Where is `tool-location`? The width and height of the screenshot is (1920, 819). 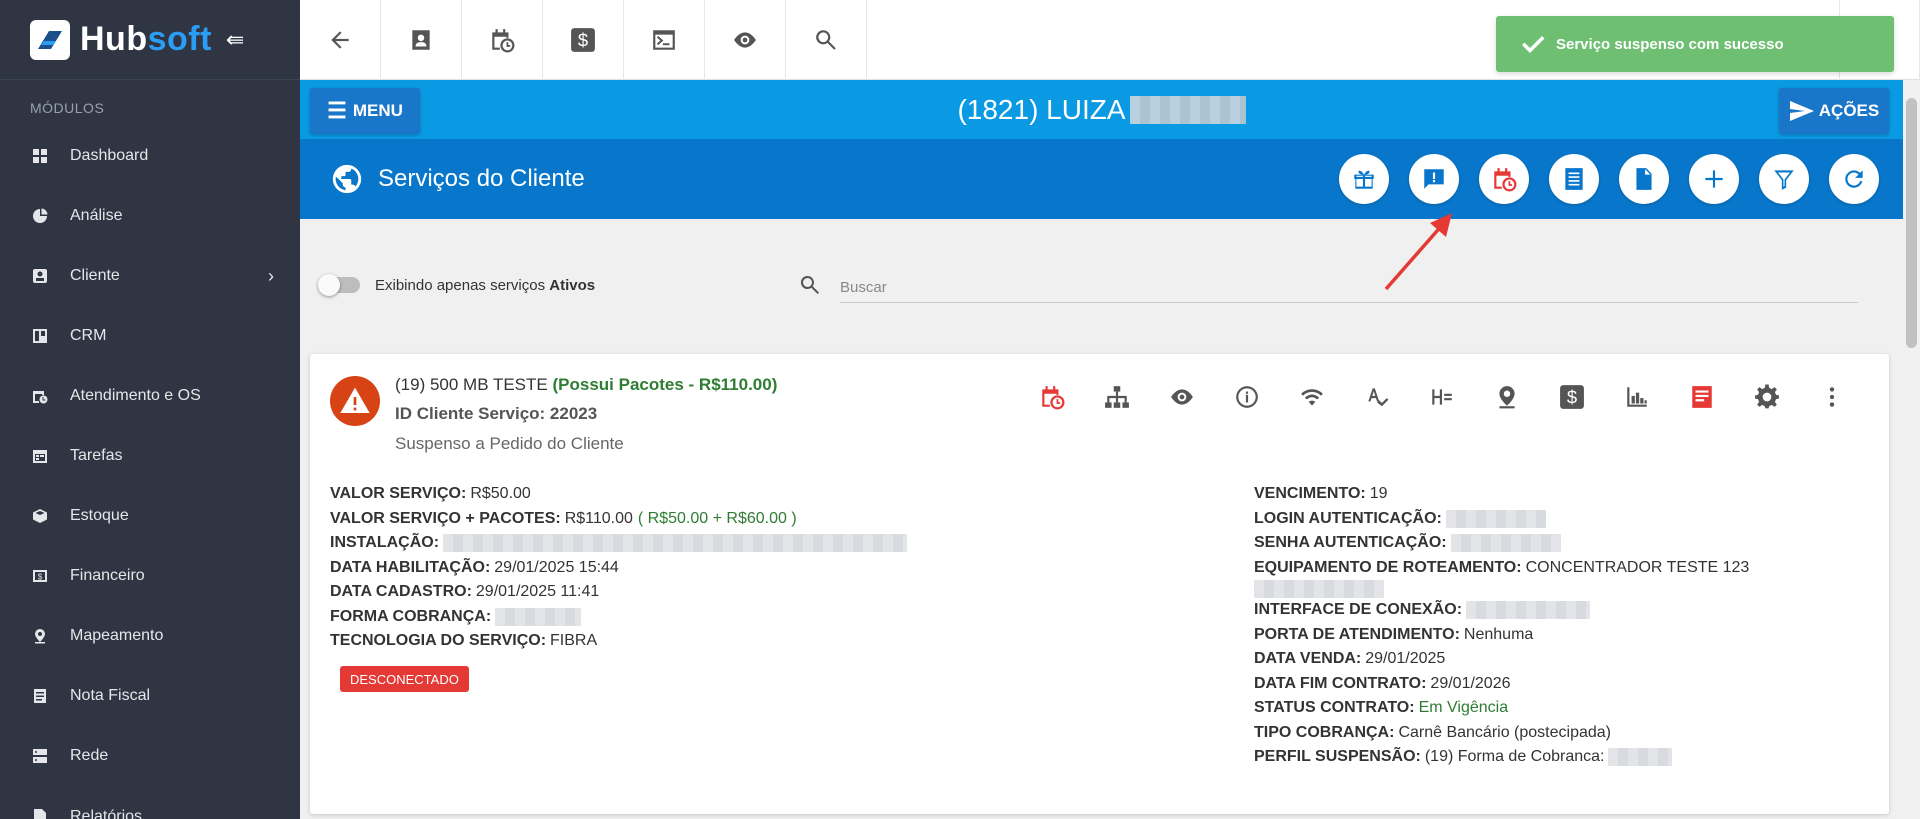
tool-location is located at coordinates (1506, 397).